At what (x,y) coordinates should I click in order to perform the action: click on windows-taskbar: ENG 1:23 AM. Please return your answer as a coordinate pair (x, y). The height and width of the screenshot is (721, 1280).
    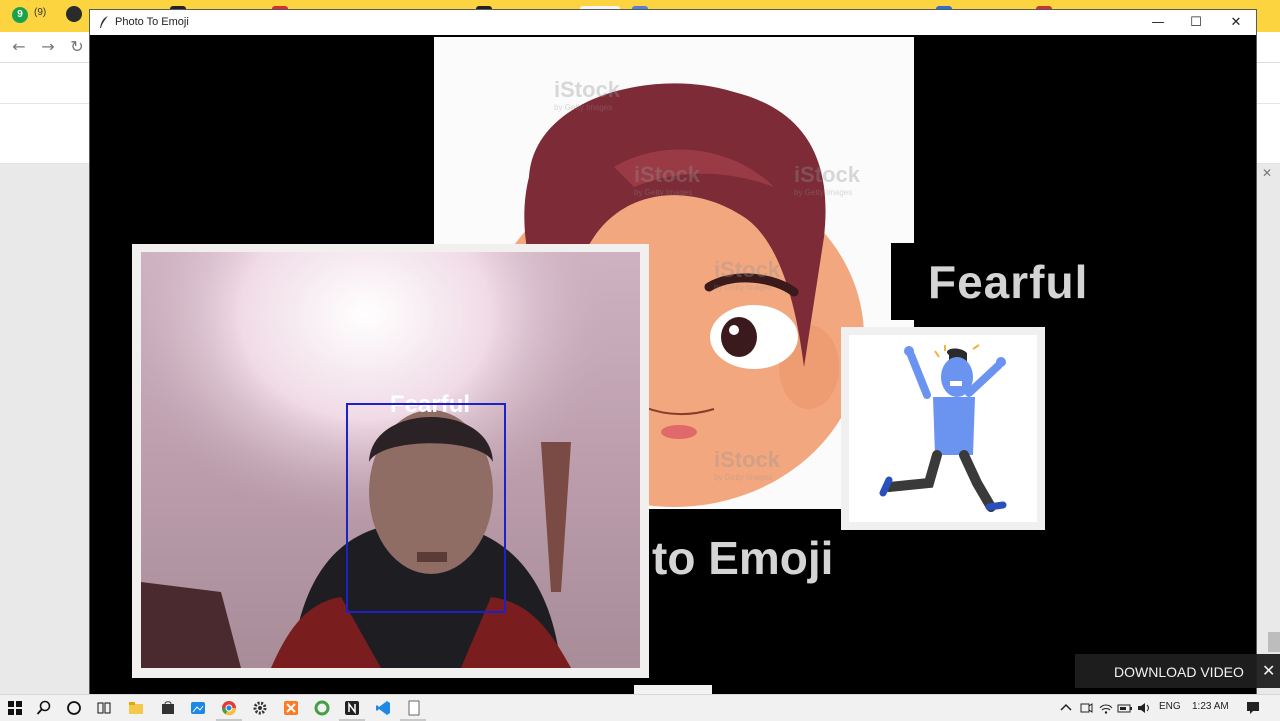
    Looking at the image, I should click on (640, 707).